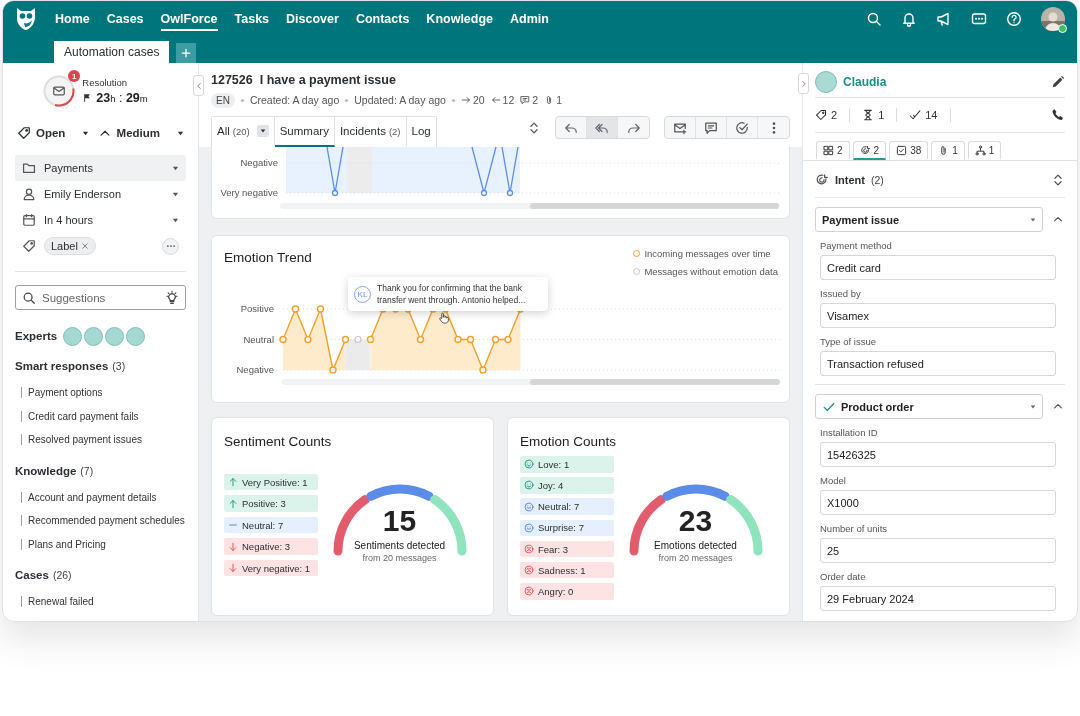 The image size is (1080, 716). I want to click on meta-count: 20, so click(478, 100).